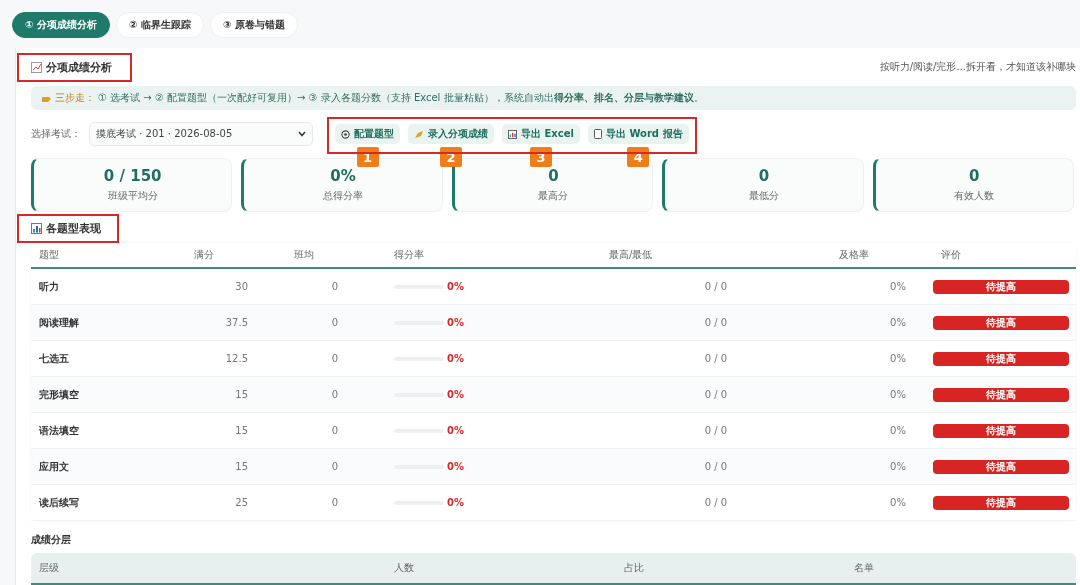 The width and height of the screenshot is (1080, 585). What do you see at coordinates (132, 196) in the screenshot?
I see `stat-label: 班级平均分` at bounding box center [132, 196].